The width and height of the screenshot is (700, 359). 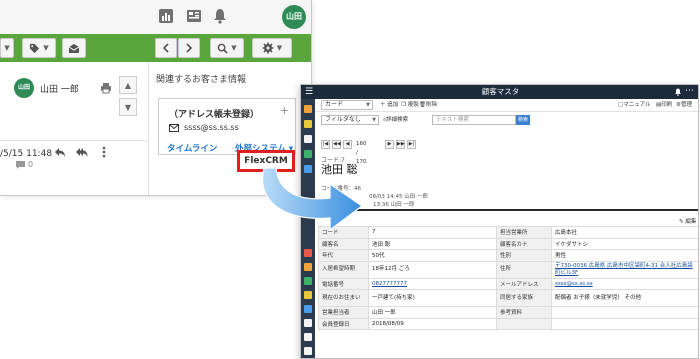 What do you see at coordinates (308, 337) in the screenshot?
I see `settings-icon` at bounding box center [308, 337].